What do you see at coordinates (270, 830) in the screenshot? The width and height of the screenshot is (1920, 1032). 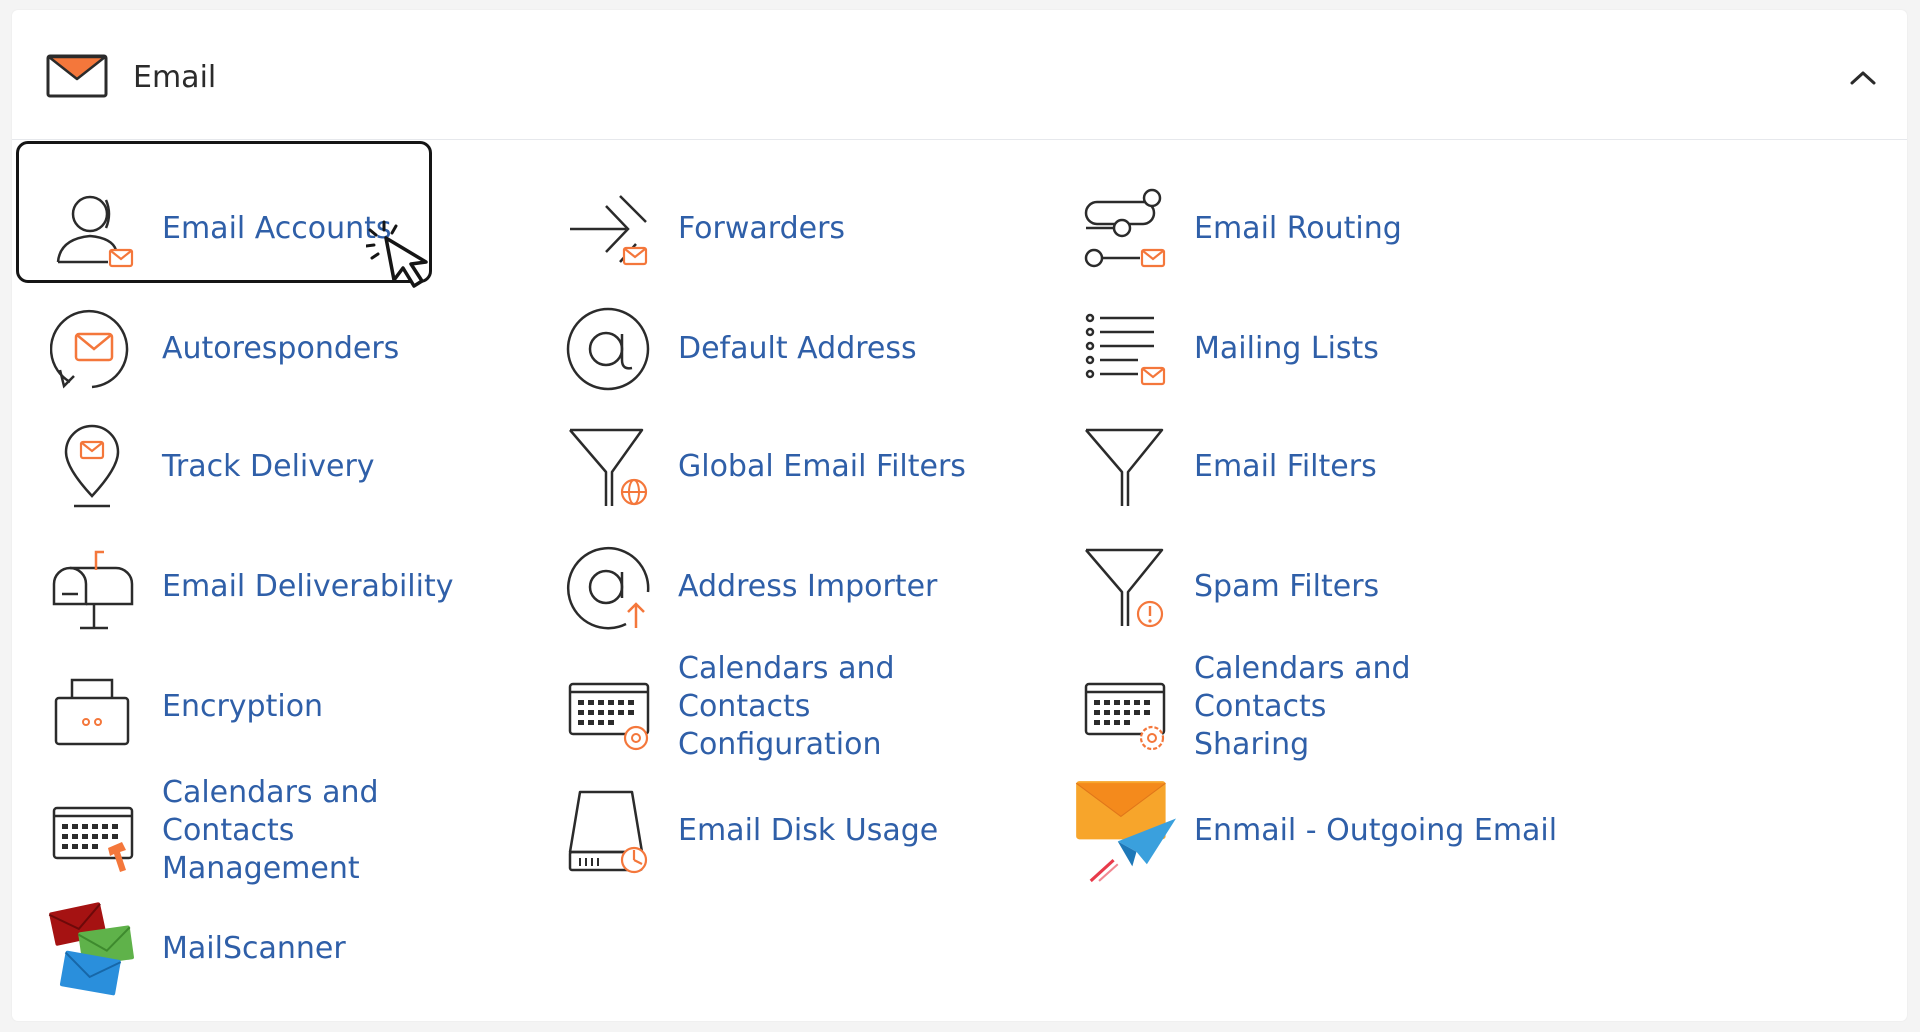 I see `item-label: Calendars and Contacts Management` at bounding box center [270, 830].